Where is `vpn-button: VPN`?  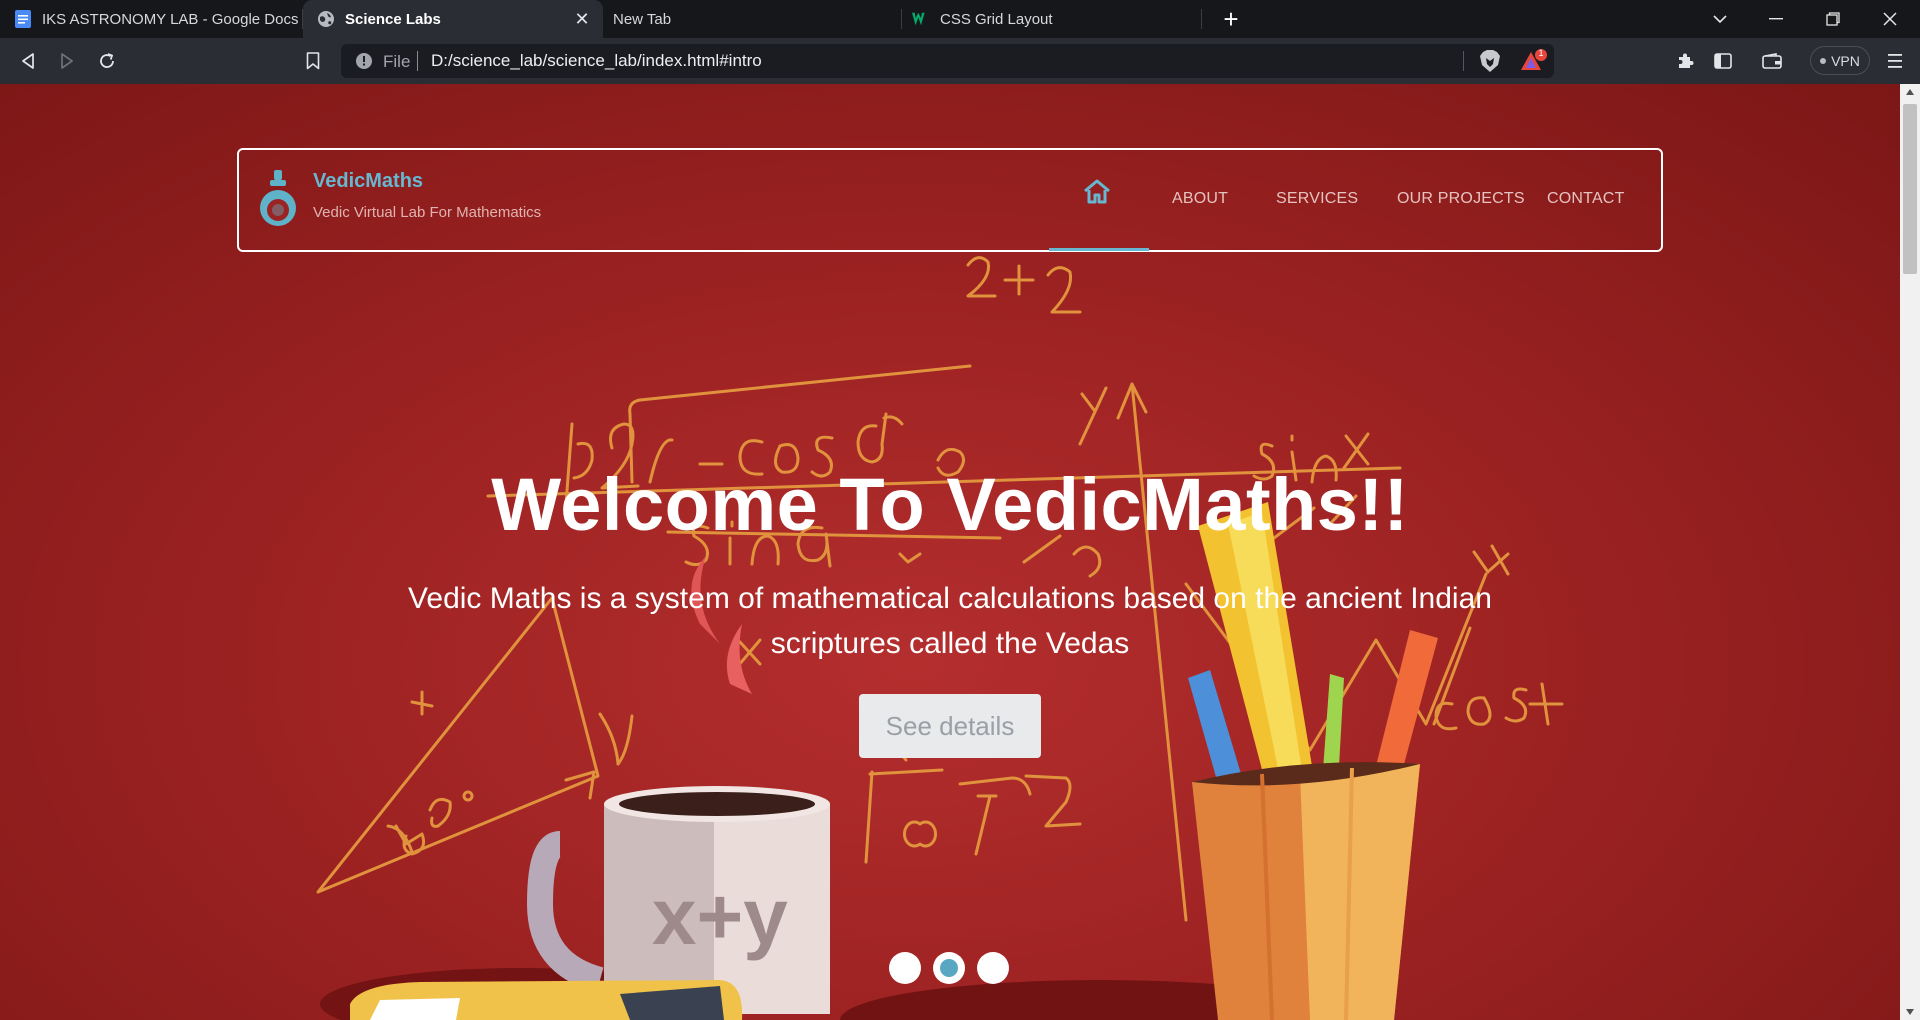 vpn-button: VPN is located at coordinates (1840, 60).